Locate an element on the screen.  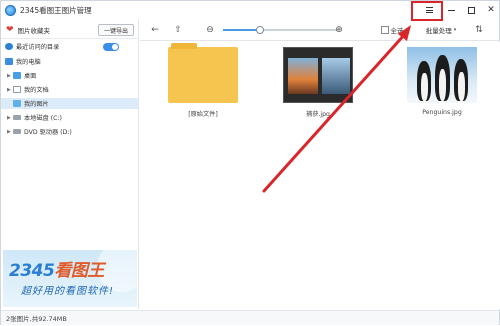
favorites-label: 图片收藏夹 is located at coordinates (34, 30).